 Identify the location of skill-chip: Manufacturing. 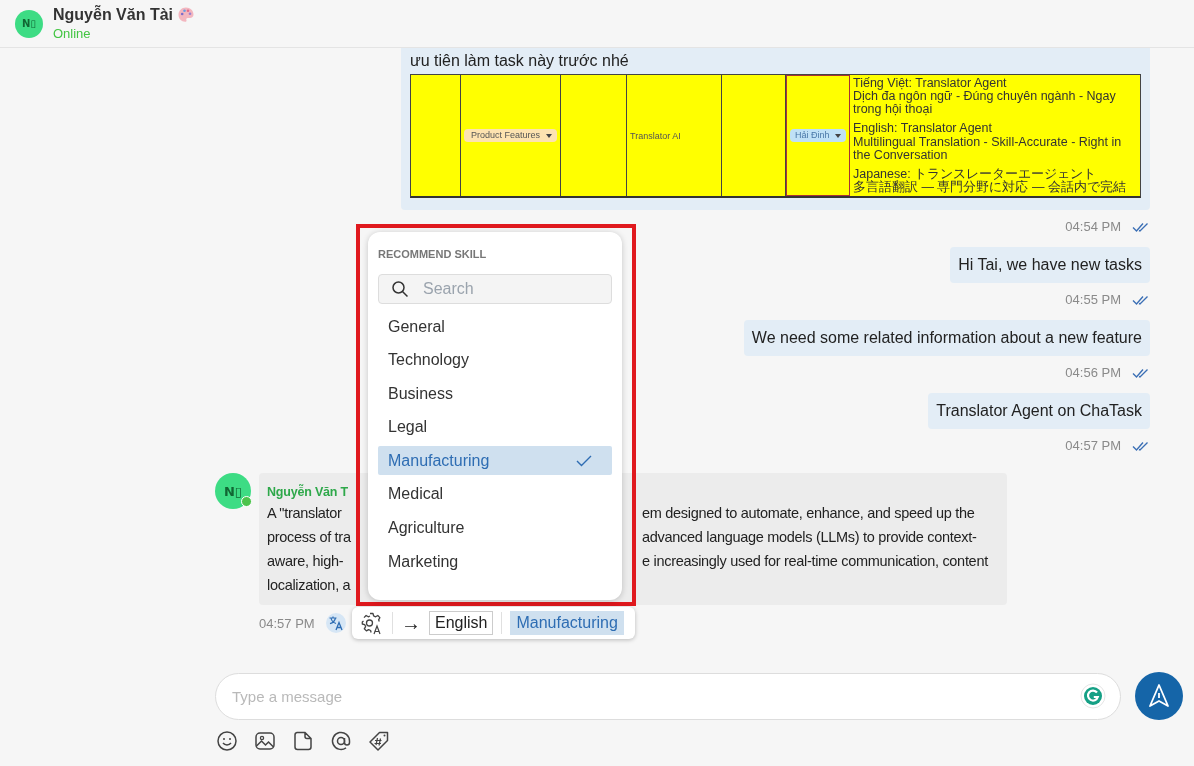
(567, 623).